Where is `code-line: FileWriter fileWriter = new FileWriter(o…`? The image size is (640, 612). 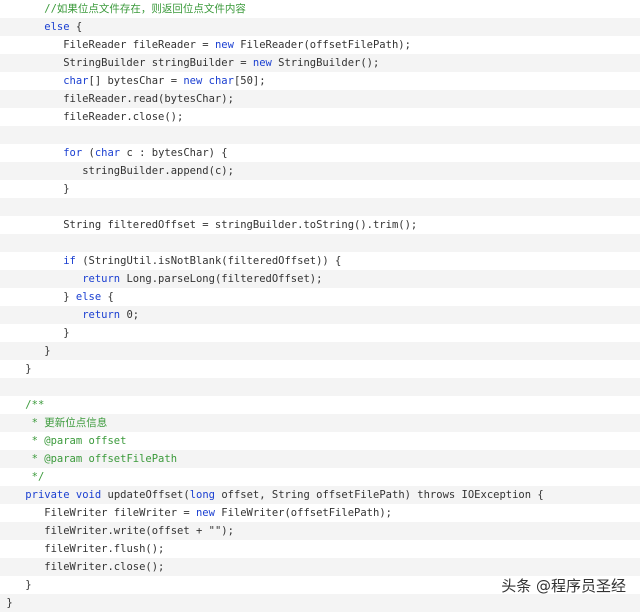 code-line: FileWriter fileWriter = new FileWriter(o… is located at coordinates (320, 513).